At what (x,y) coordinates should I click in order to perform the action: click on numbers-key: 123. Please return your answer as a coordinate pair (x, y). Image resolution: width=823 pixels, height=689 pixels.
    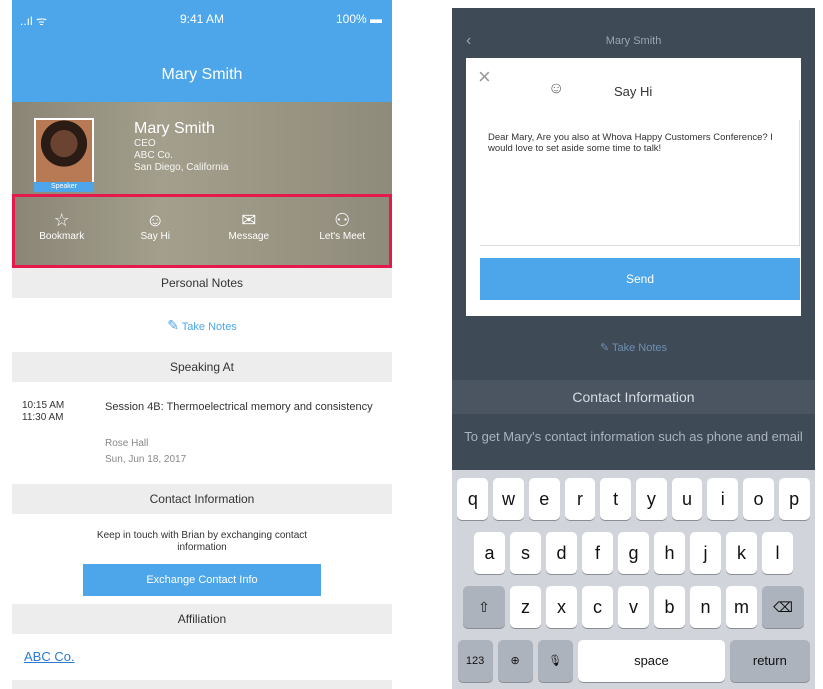
    Looking at the image, I should click on (475, 661).